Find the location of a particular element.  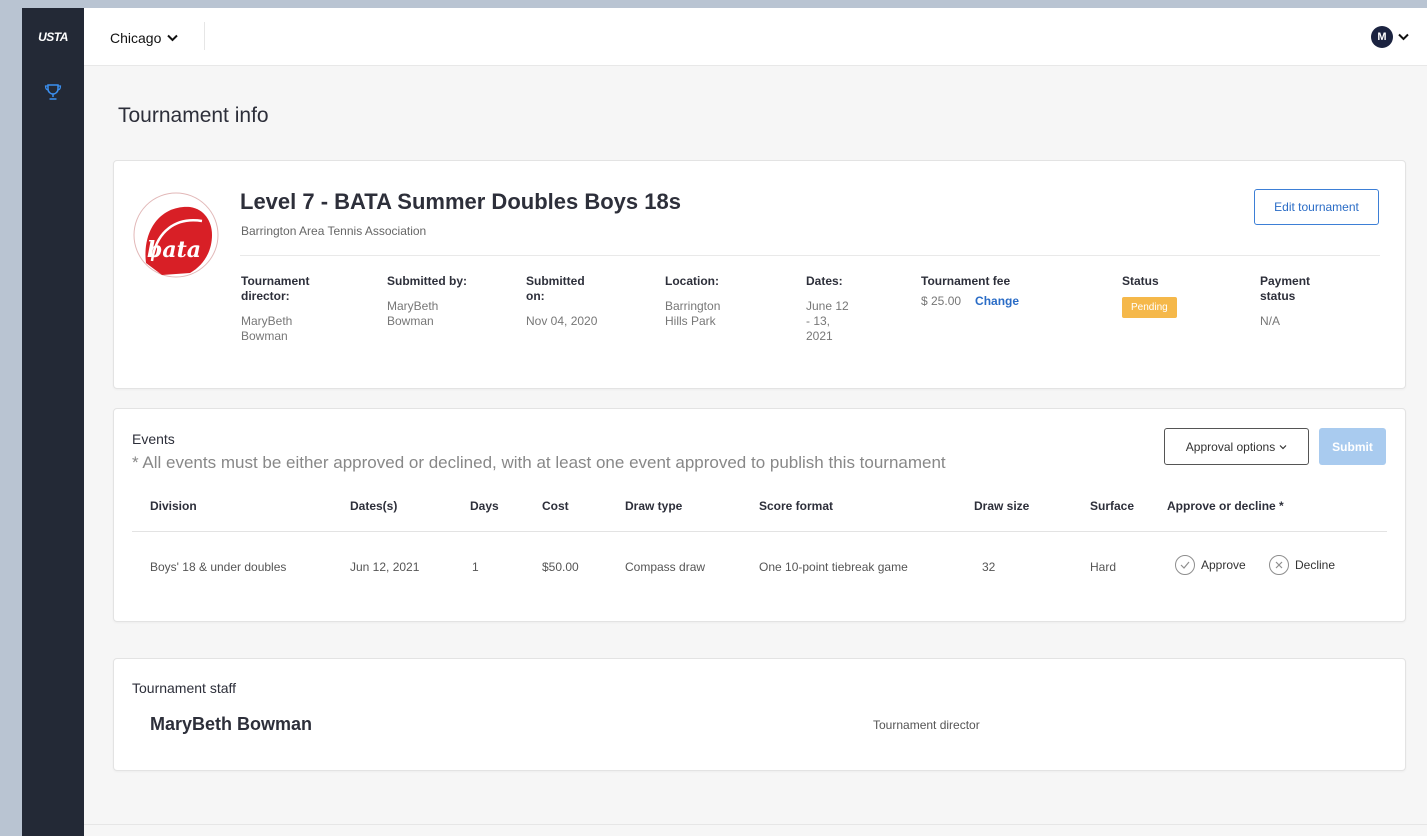

column-header: Cost is located at coordinates (555, 506).